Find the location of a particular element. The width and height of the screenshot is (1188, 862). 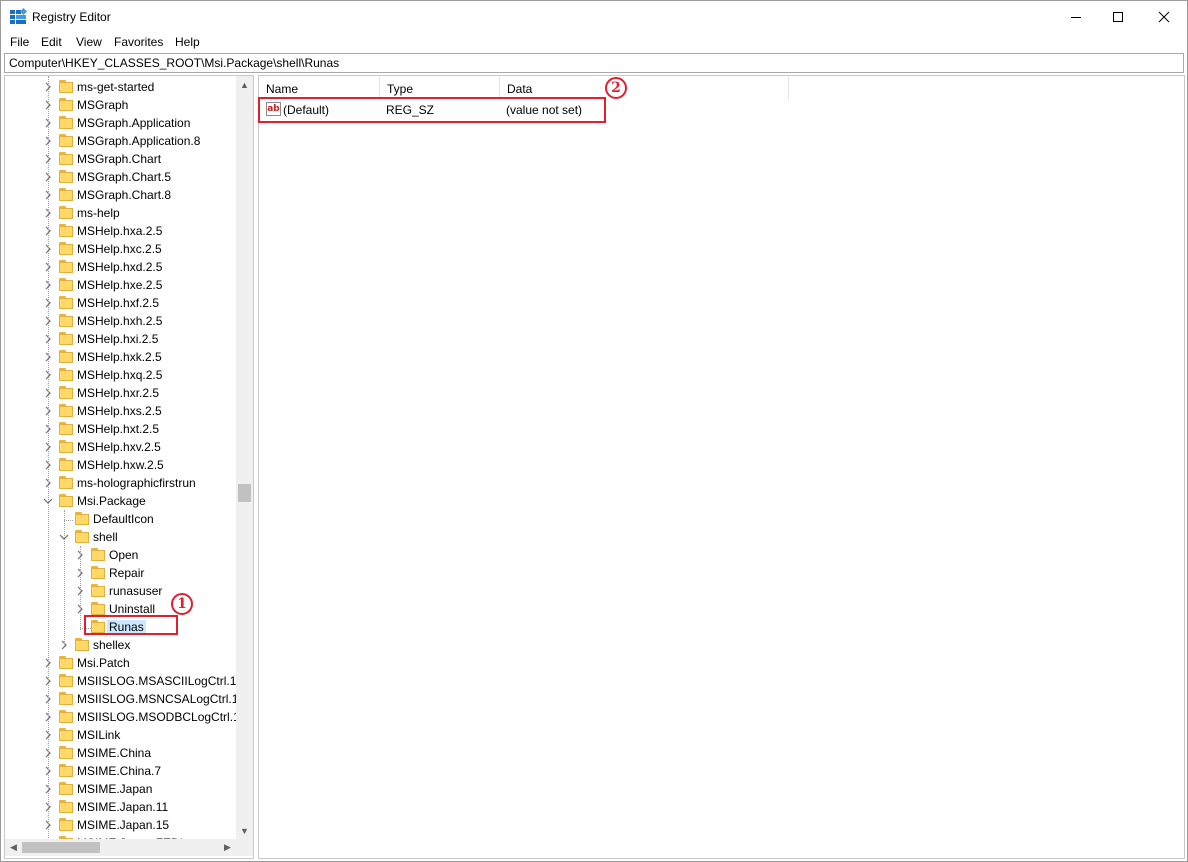

tree-item-label: MSIME.Japan.15 is located at coordinates (123, 825).